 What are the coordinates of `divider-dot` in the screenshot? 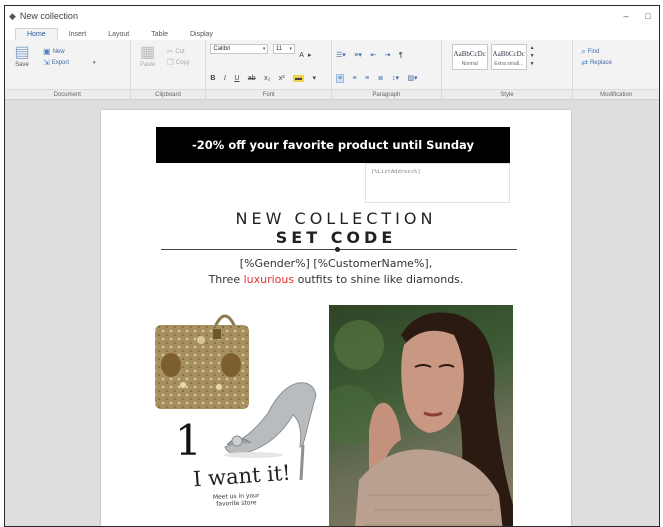 It's located at (337, 249).